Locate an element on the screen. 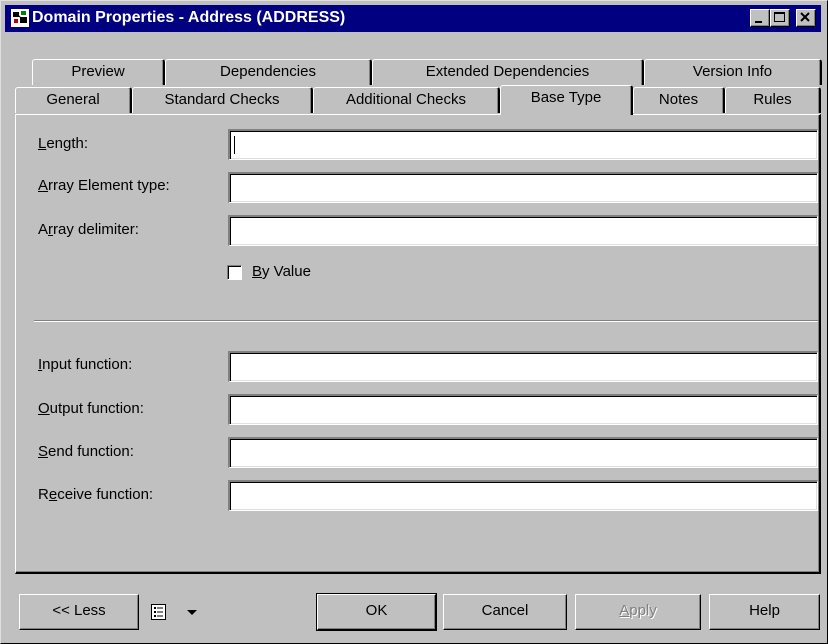 Image resolution: width=828 pixels, height=644 pixels. tab-dependencies: Dependencies is located at coordinates (268, 72).